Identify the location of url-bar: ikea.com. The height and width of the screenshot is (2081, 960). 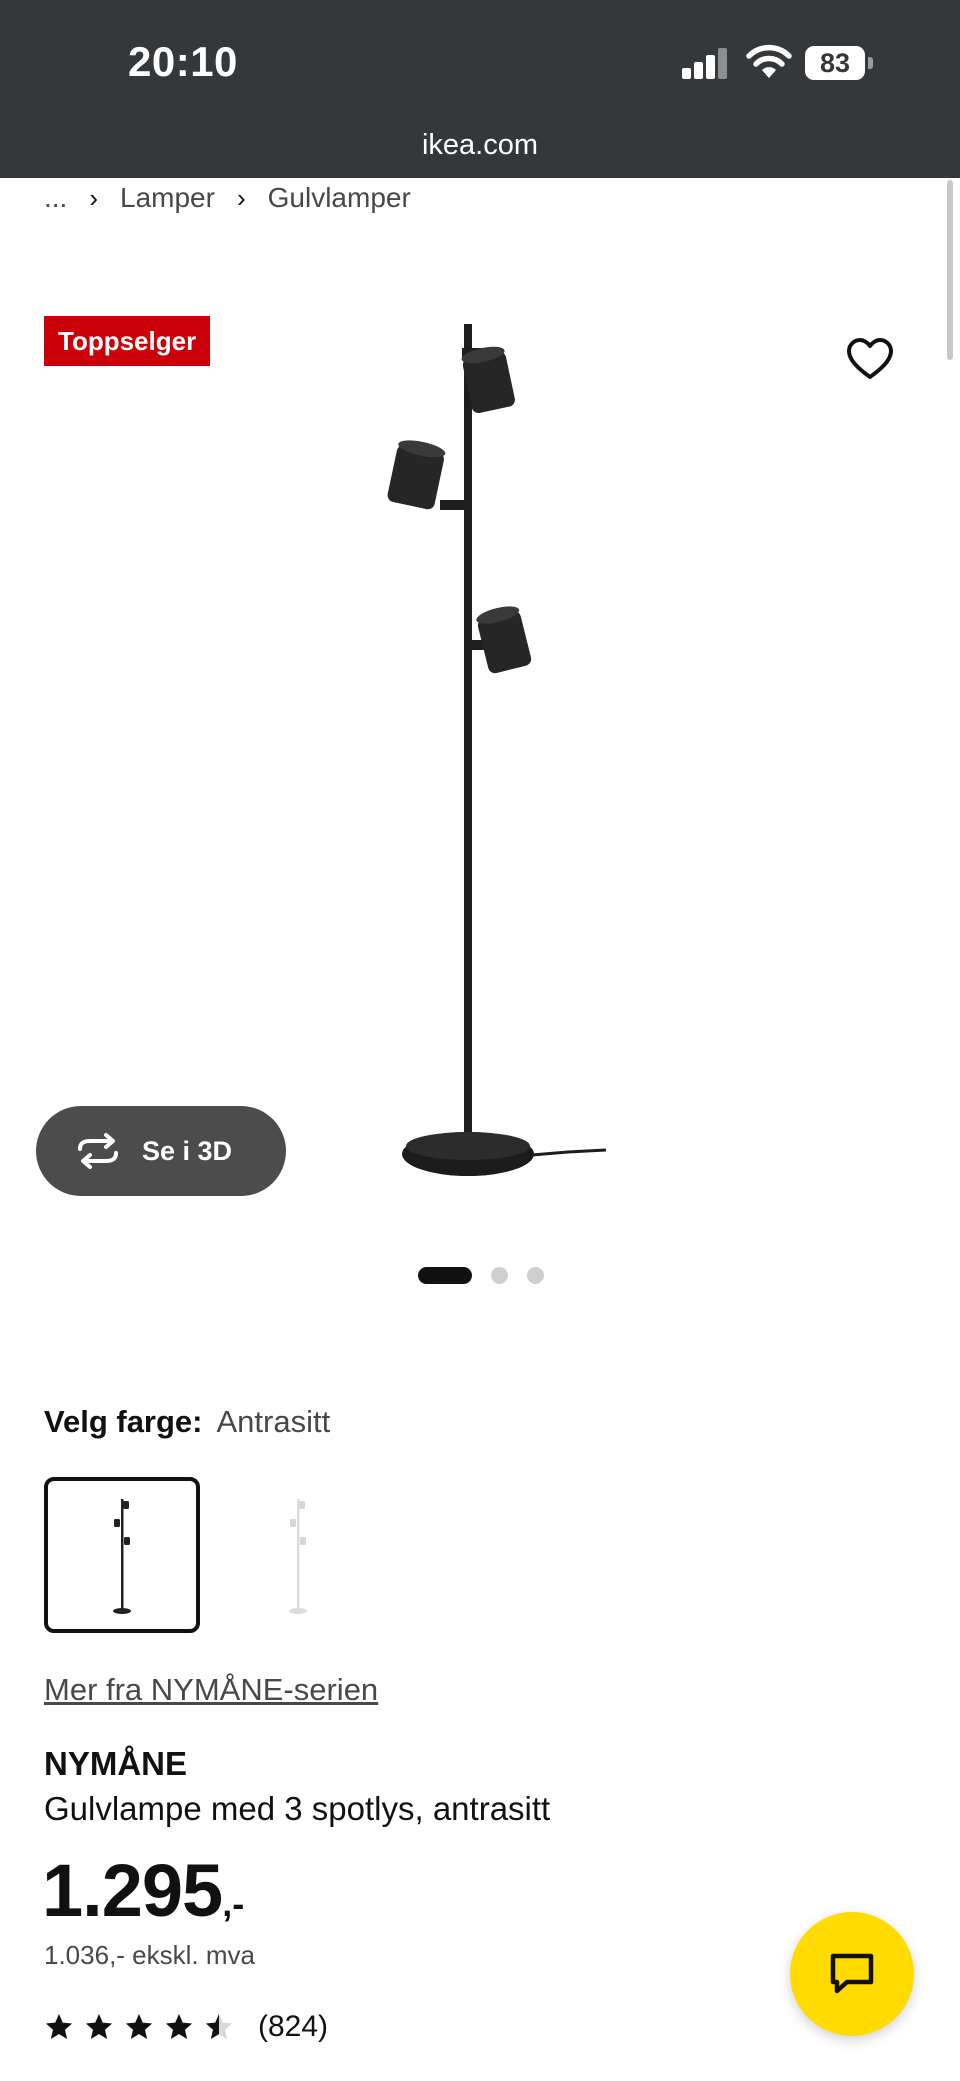
(480, 154).